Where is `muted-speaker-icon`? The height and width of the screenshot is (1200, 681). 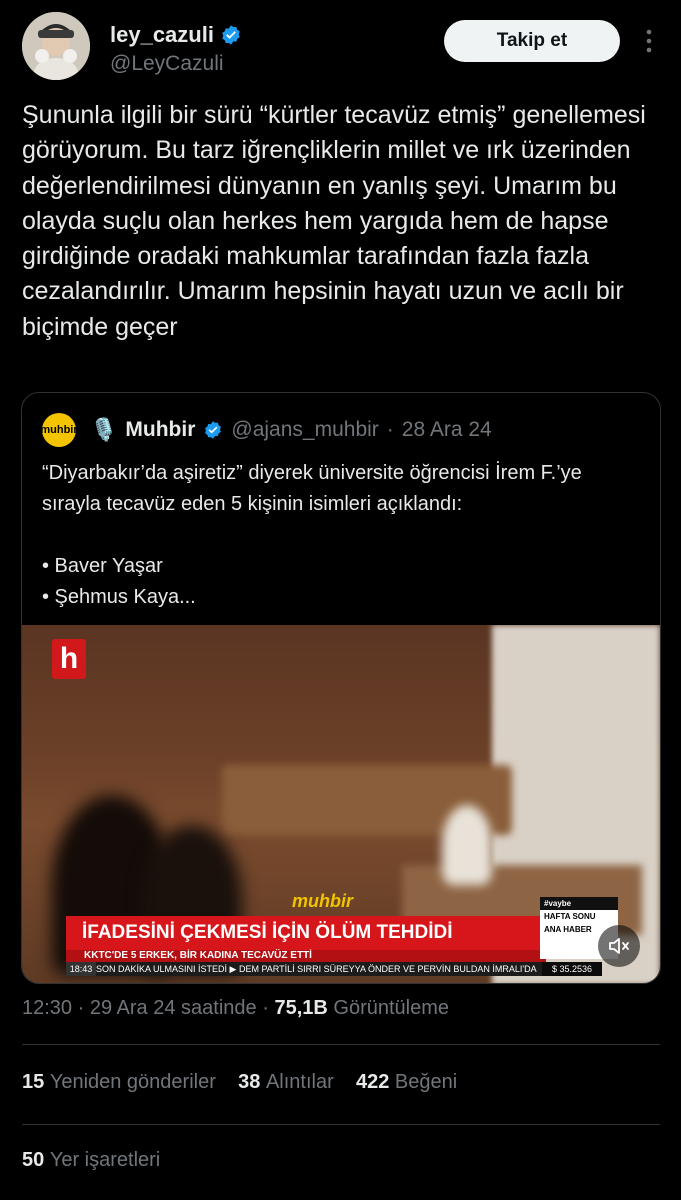 muted-speaker-icon is located at coordinates (619, 946).